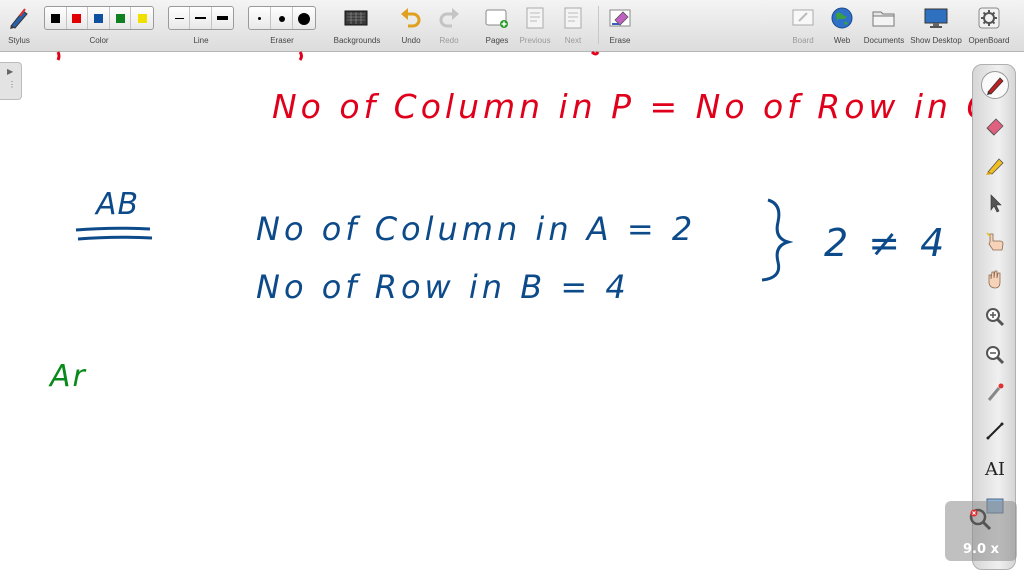 Image resolution: width=1024 pixels, height=576 pixels. I want to click on pen-icon, so click(995, 86).